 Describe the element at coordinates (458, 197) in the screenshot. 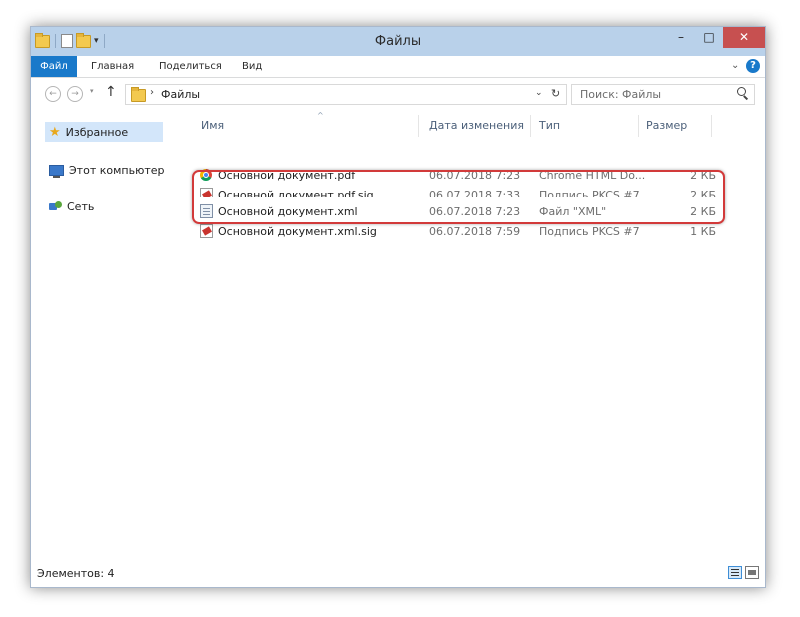

I see `highlight-annotation` at that location.